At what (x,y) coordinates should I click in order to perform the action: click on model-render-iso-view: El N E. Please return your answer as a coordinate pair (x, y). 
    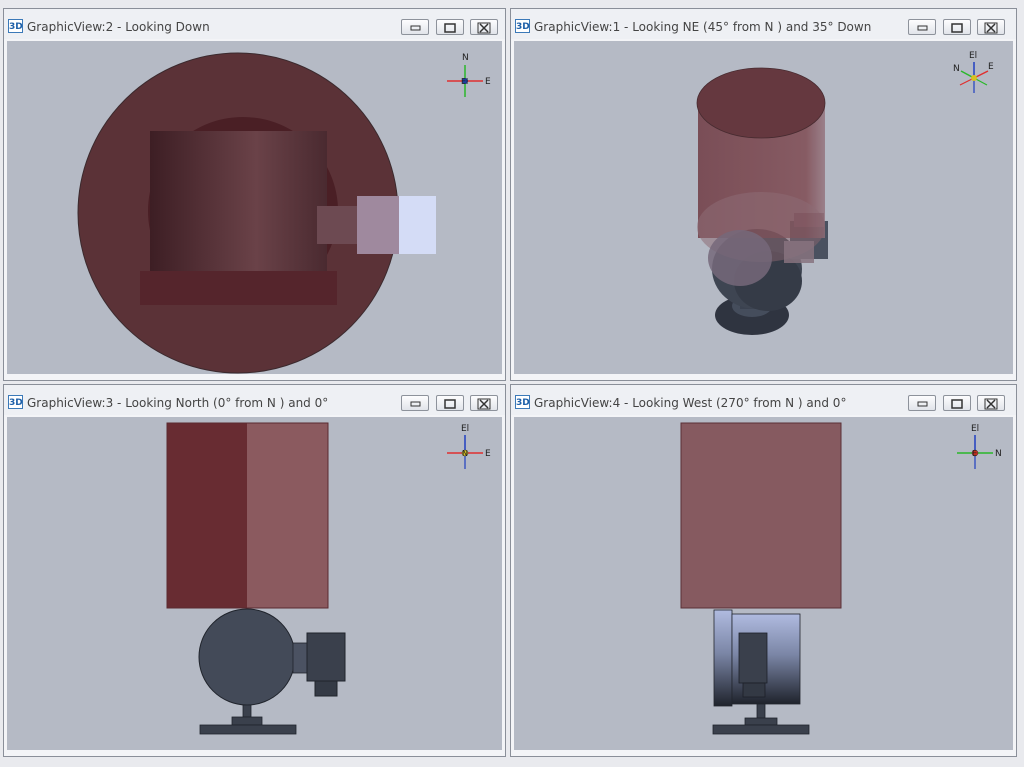
    Looking at the image, I should click on (845, 193).